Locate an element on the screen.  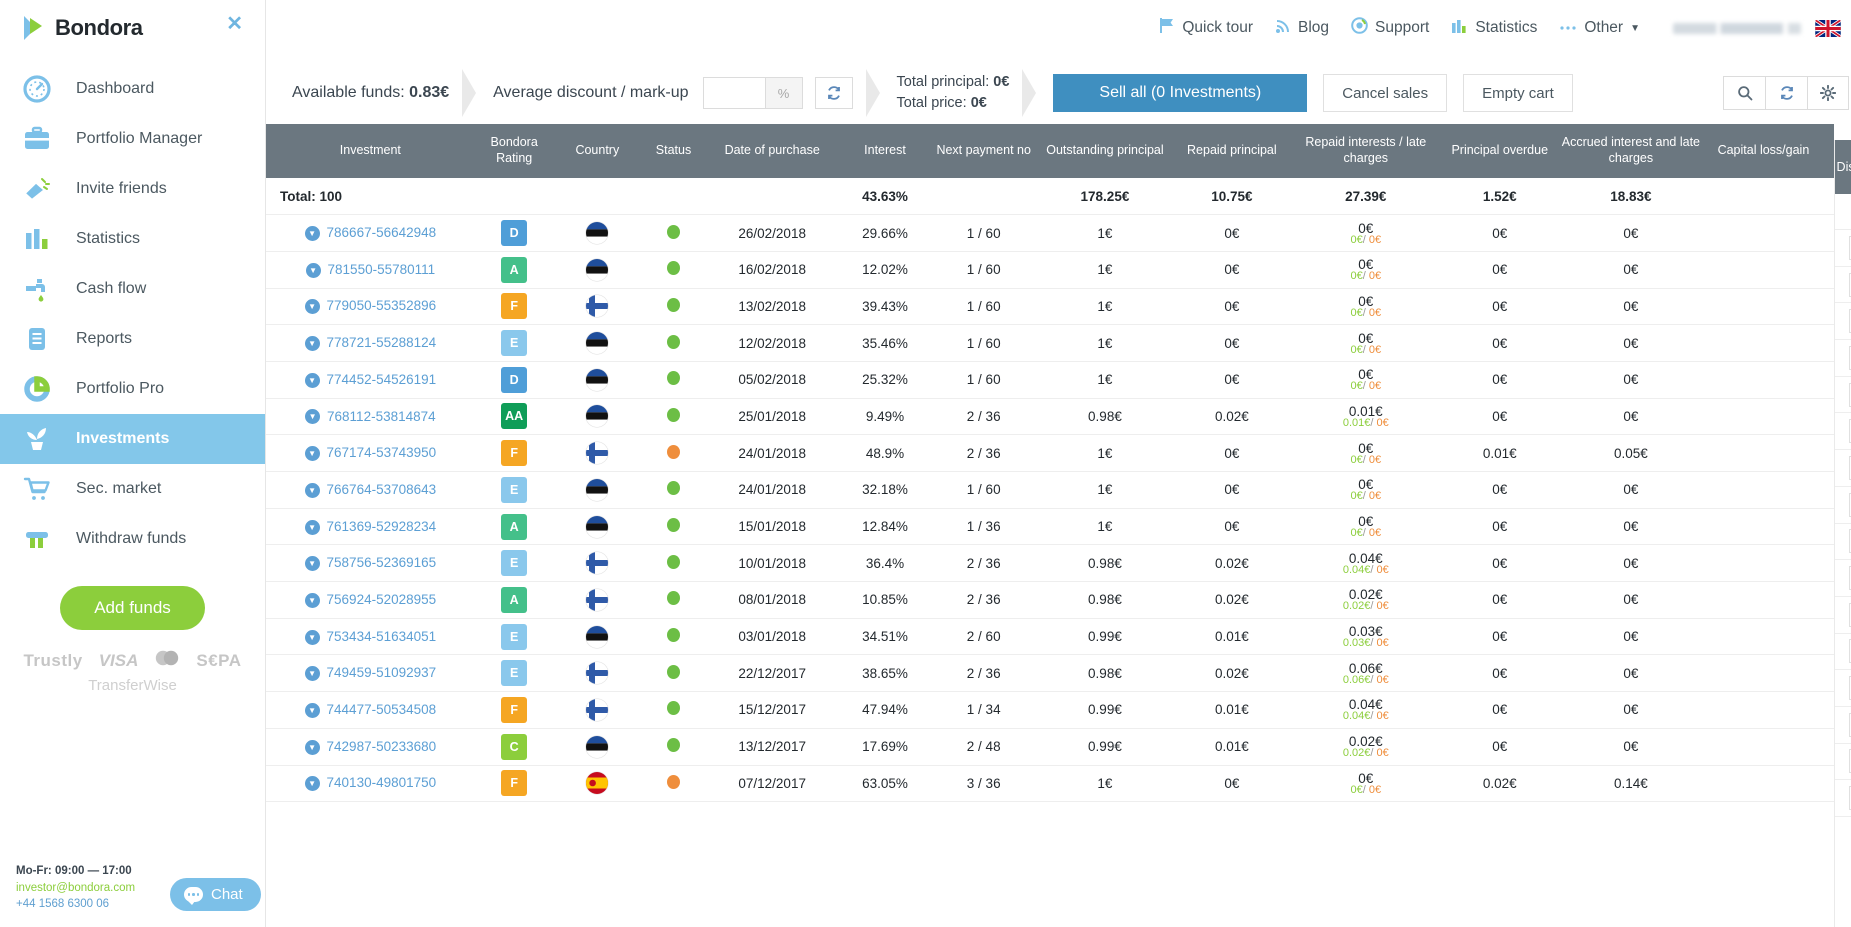
topnav-statistics: Statistics is located at coordinates (1494, 28).